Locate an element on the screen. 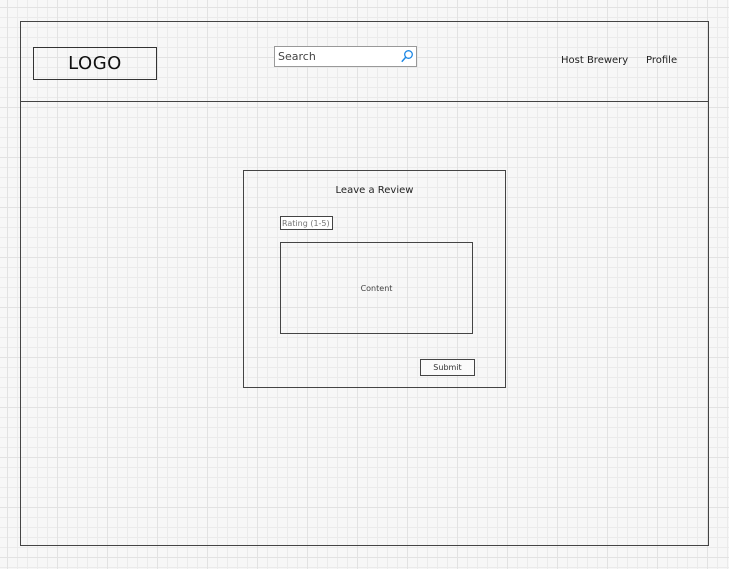 The height and width of the screenshot is (569, 729). content-textarea: Content is located at coordinates (376, 288).